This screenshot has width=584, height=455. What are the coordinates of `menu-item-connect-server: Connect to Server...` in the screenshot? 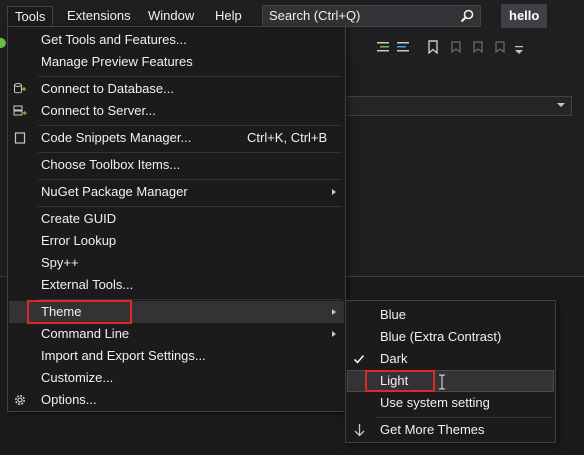 It's located at (176, 111).